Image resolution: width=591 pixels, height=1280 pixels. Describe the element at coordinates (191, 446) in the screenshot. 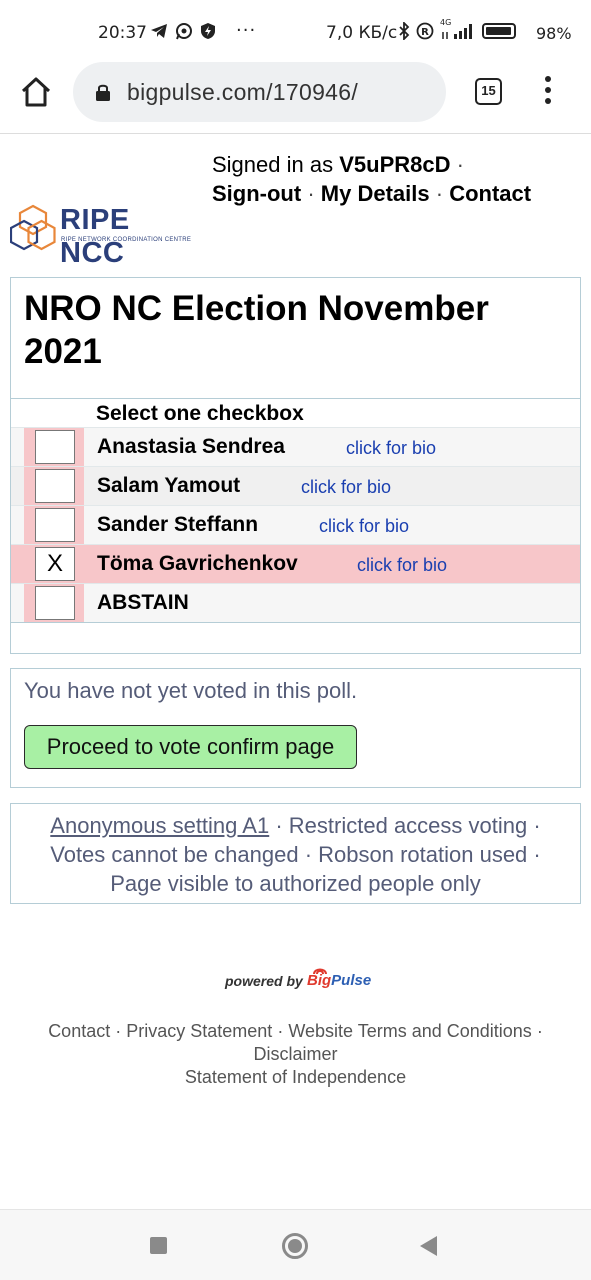

I see `candidate-name: Anastasia Sendrea` at that location.